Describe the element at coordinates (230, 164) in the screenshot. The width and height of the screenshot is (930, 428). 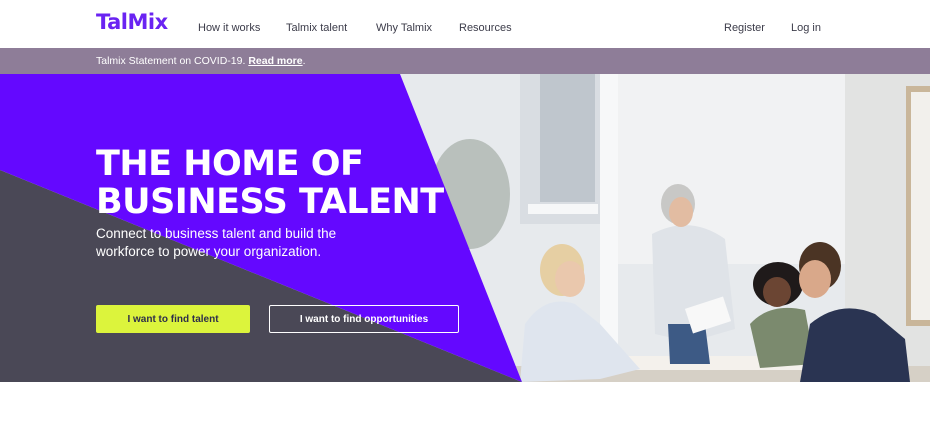
I see `hero-title-line-1: THE HOME OF` at that location.